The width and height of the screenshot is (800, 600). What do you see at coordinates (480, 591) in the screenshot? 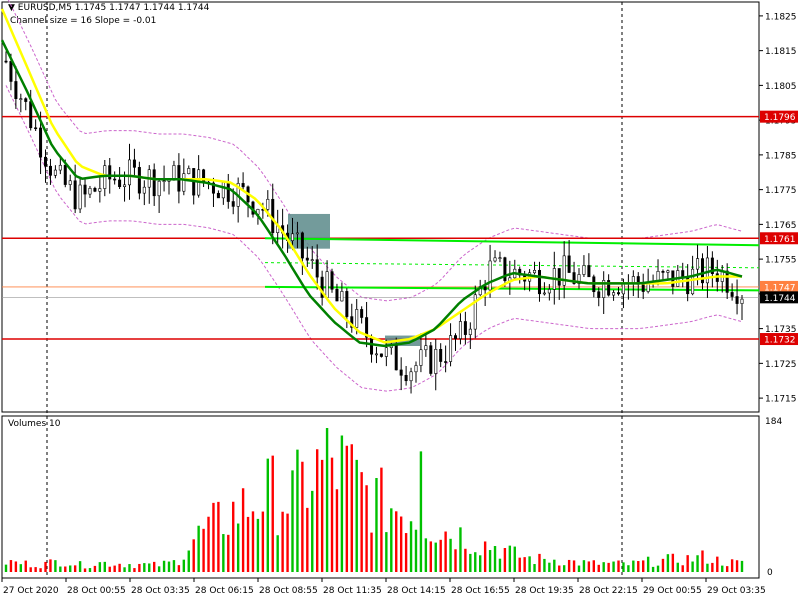
I see `x-tick-label: 28 Oct 16:55` at bounding box center [480, 591].